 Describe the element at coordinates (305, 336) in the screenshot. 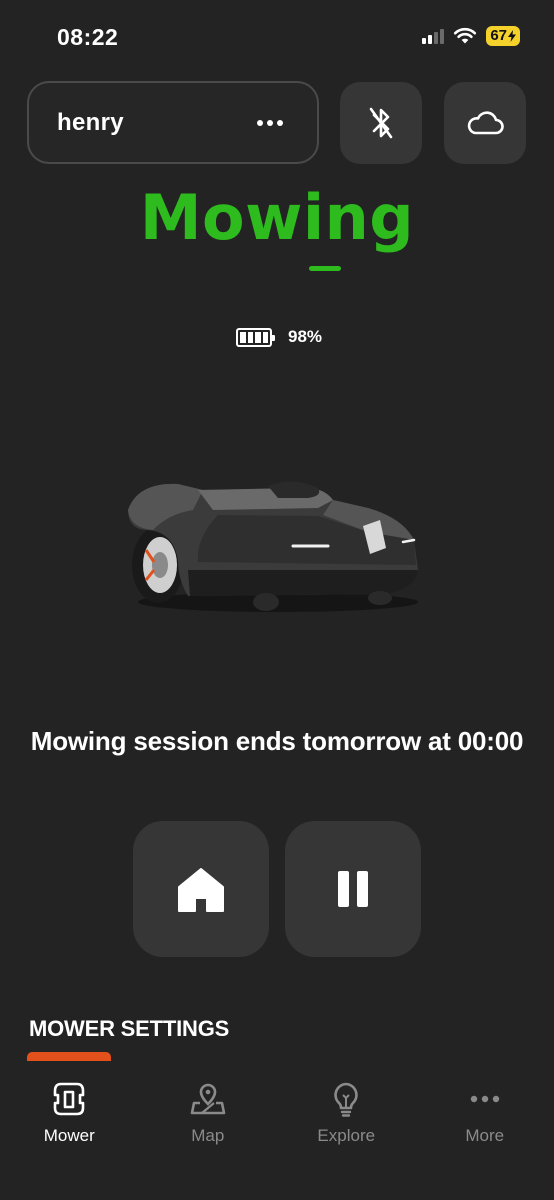

I see `battery-percent: 98%` at that location.